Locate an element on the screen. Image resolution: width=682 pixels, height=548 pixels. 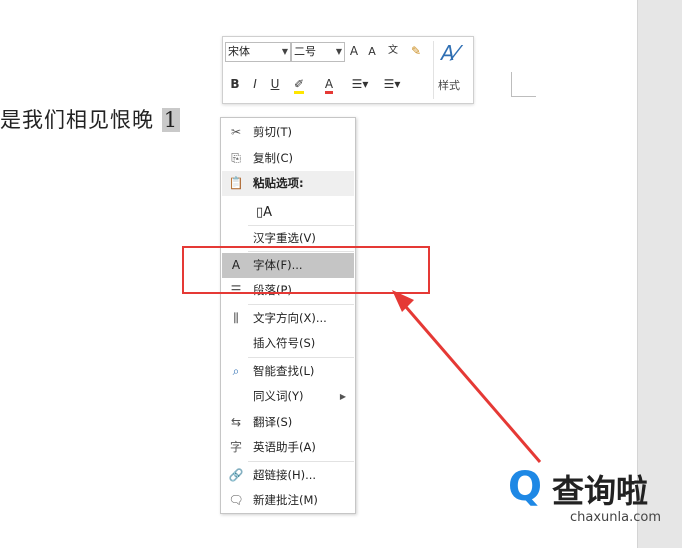
logo-mark-icon: Q is located at coordinates (525, 487).